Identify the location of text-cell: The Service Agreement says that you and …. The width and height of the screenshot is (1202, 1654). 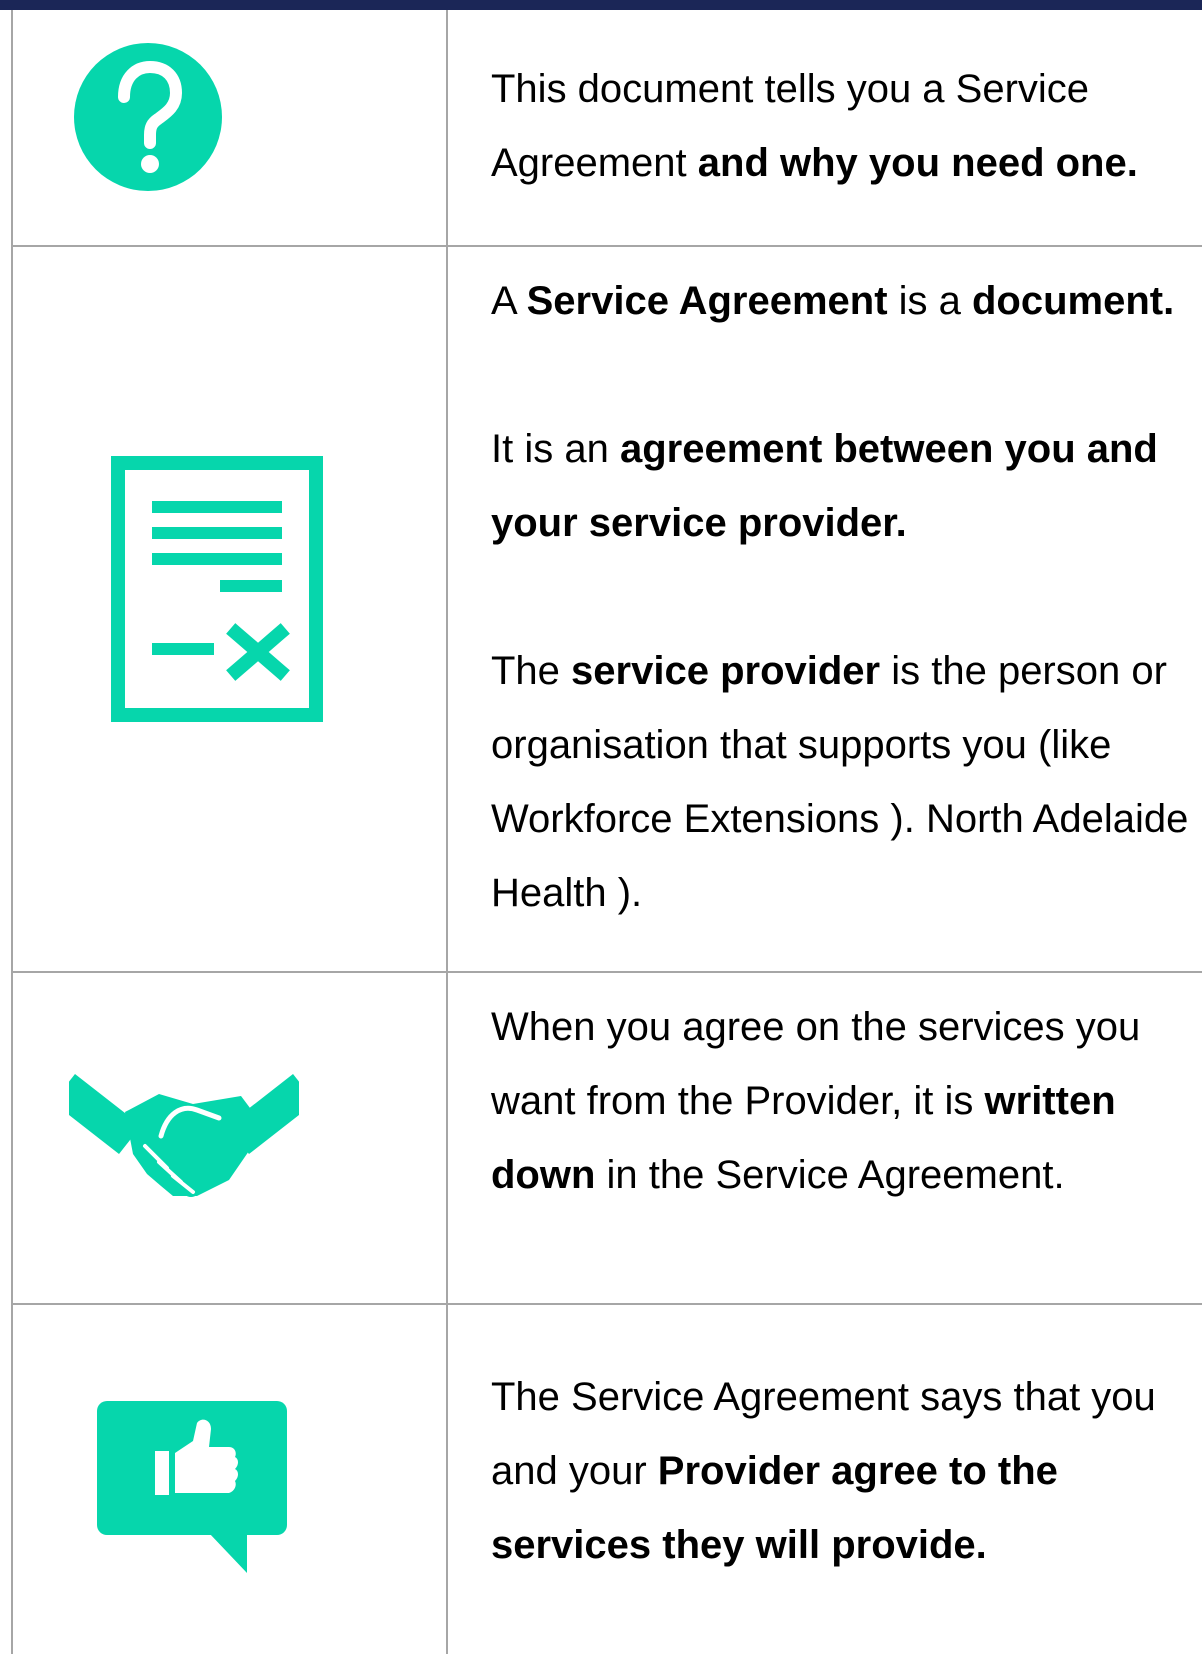
(824, 1478).